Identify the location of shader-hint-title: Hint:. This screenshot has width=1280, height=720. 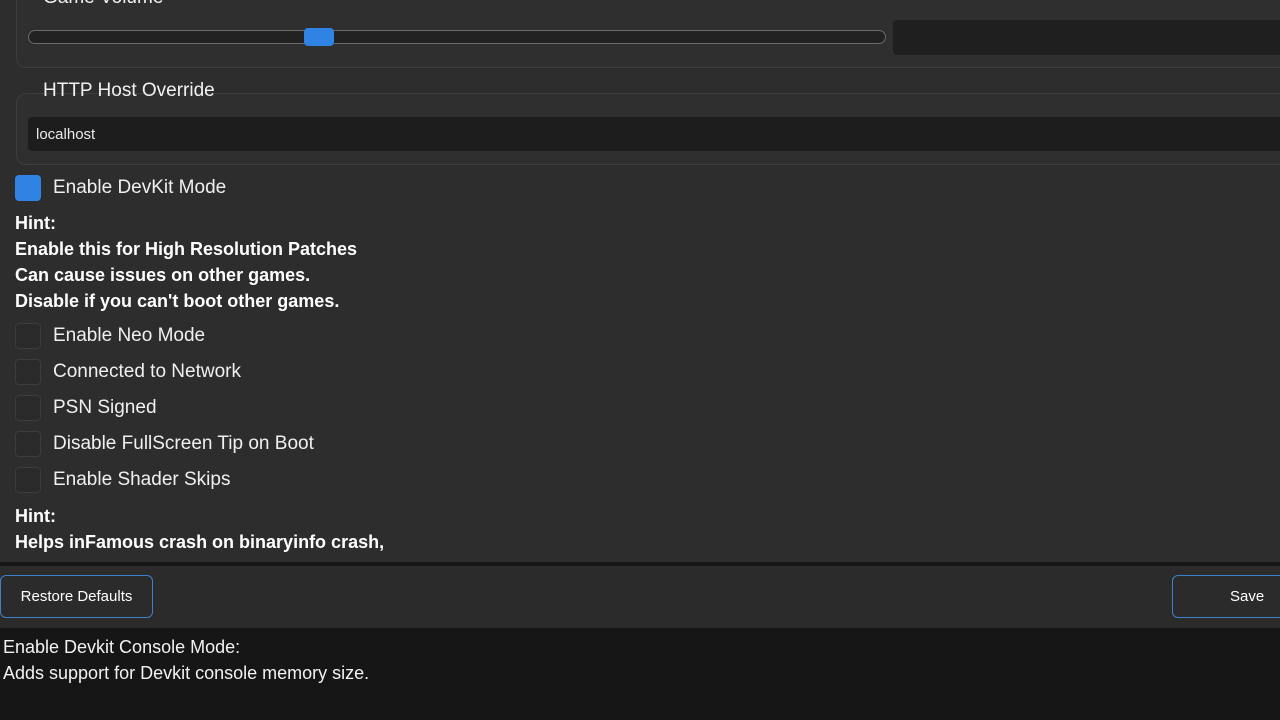
(35, 516).